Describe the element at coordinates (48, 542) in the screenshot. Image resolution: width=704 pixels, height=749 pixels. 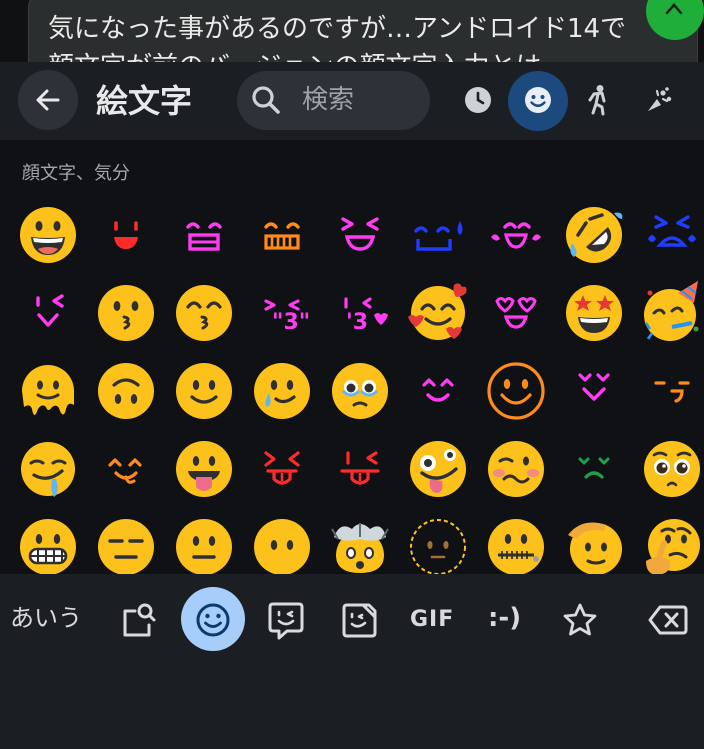
I see `emoji-grimacing-face` at that location.